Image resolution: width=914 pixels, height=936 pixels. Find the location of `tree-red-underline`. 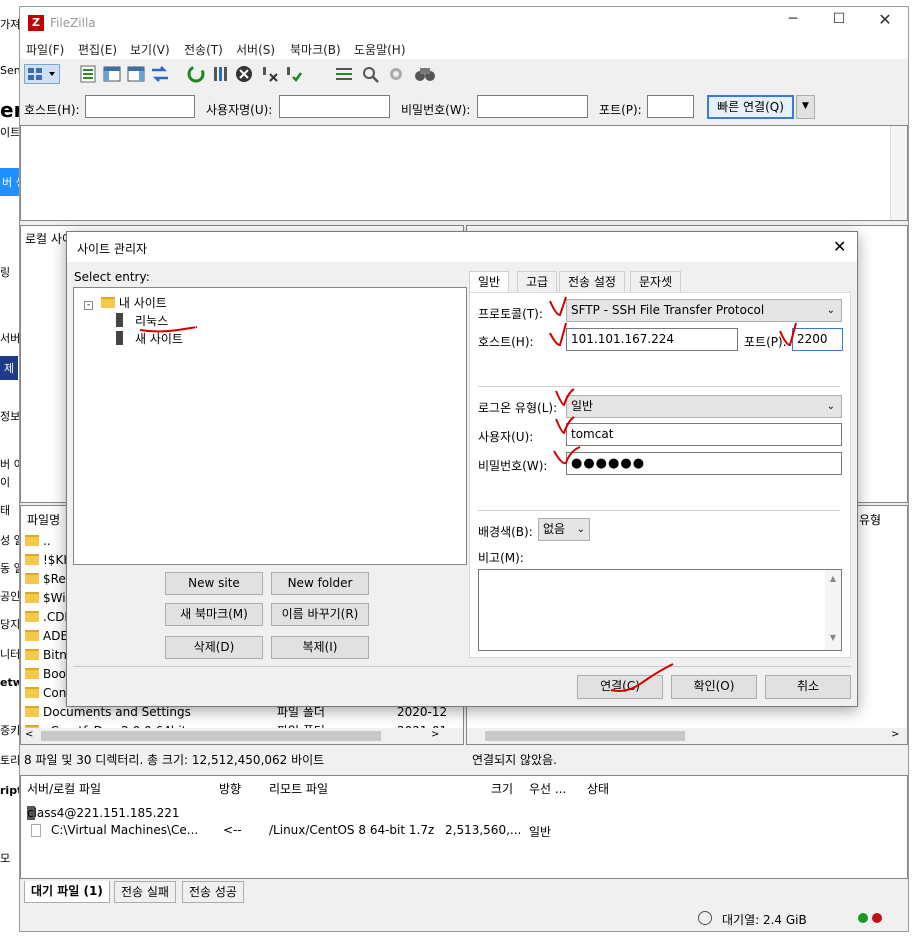

tree-red-underline is located at coordinates (168, 329).